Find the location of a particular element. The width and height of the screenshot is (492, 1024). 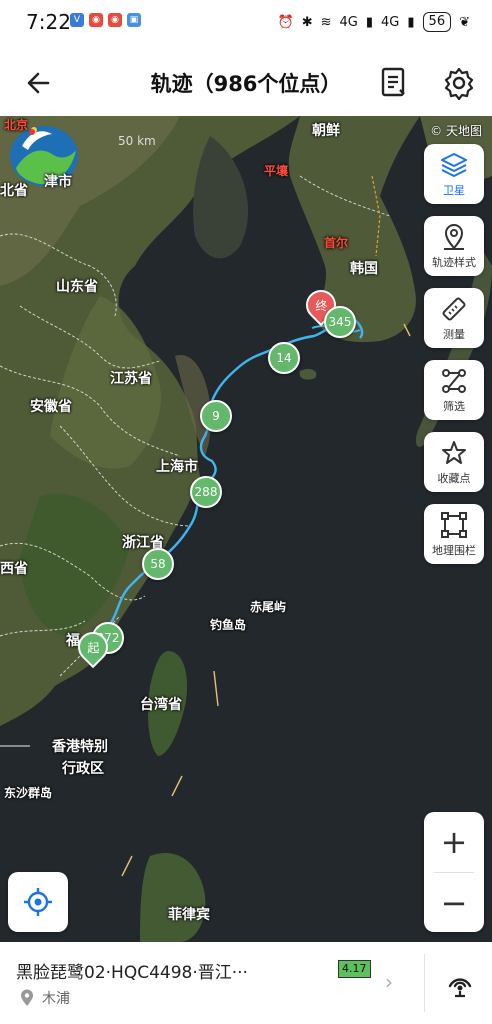

device-location: 木浦 is located at coordinates (45, 998).